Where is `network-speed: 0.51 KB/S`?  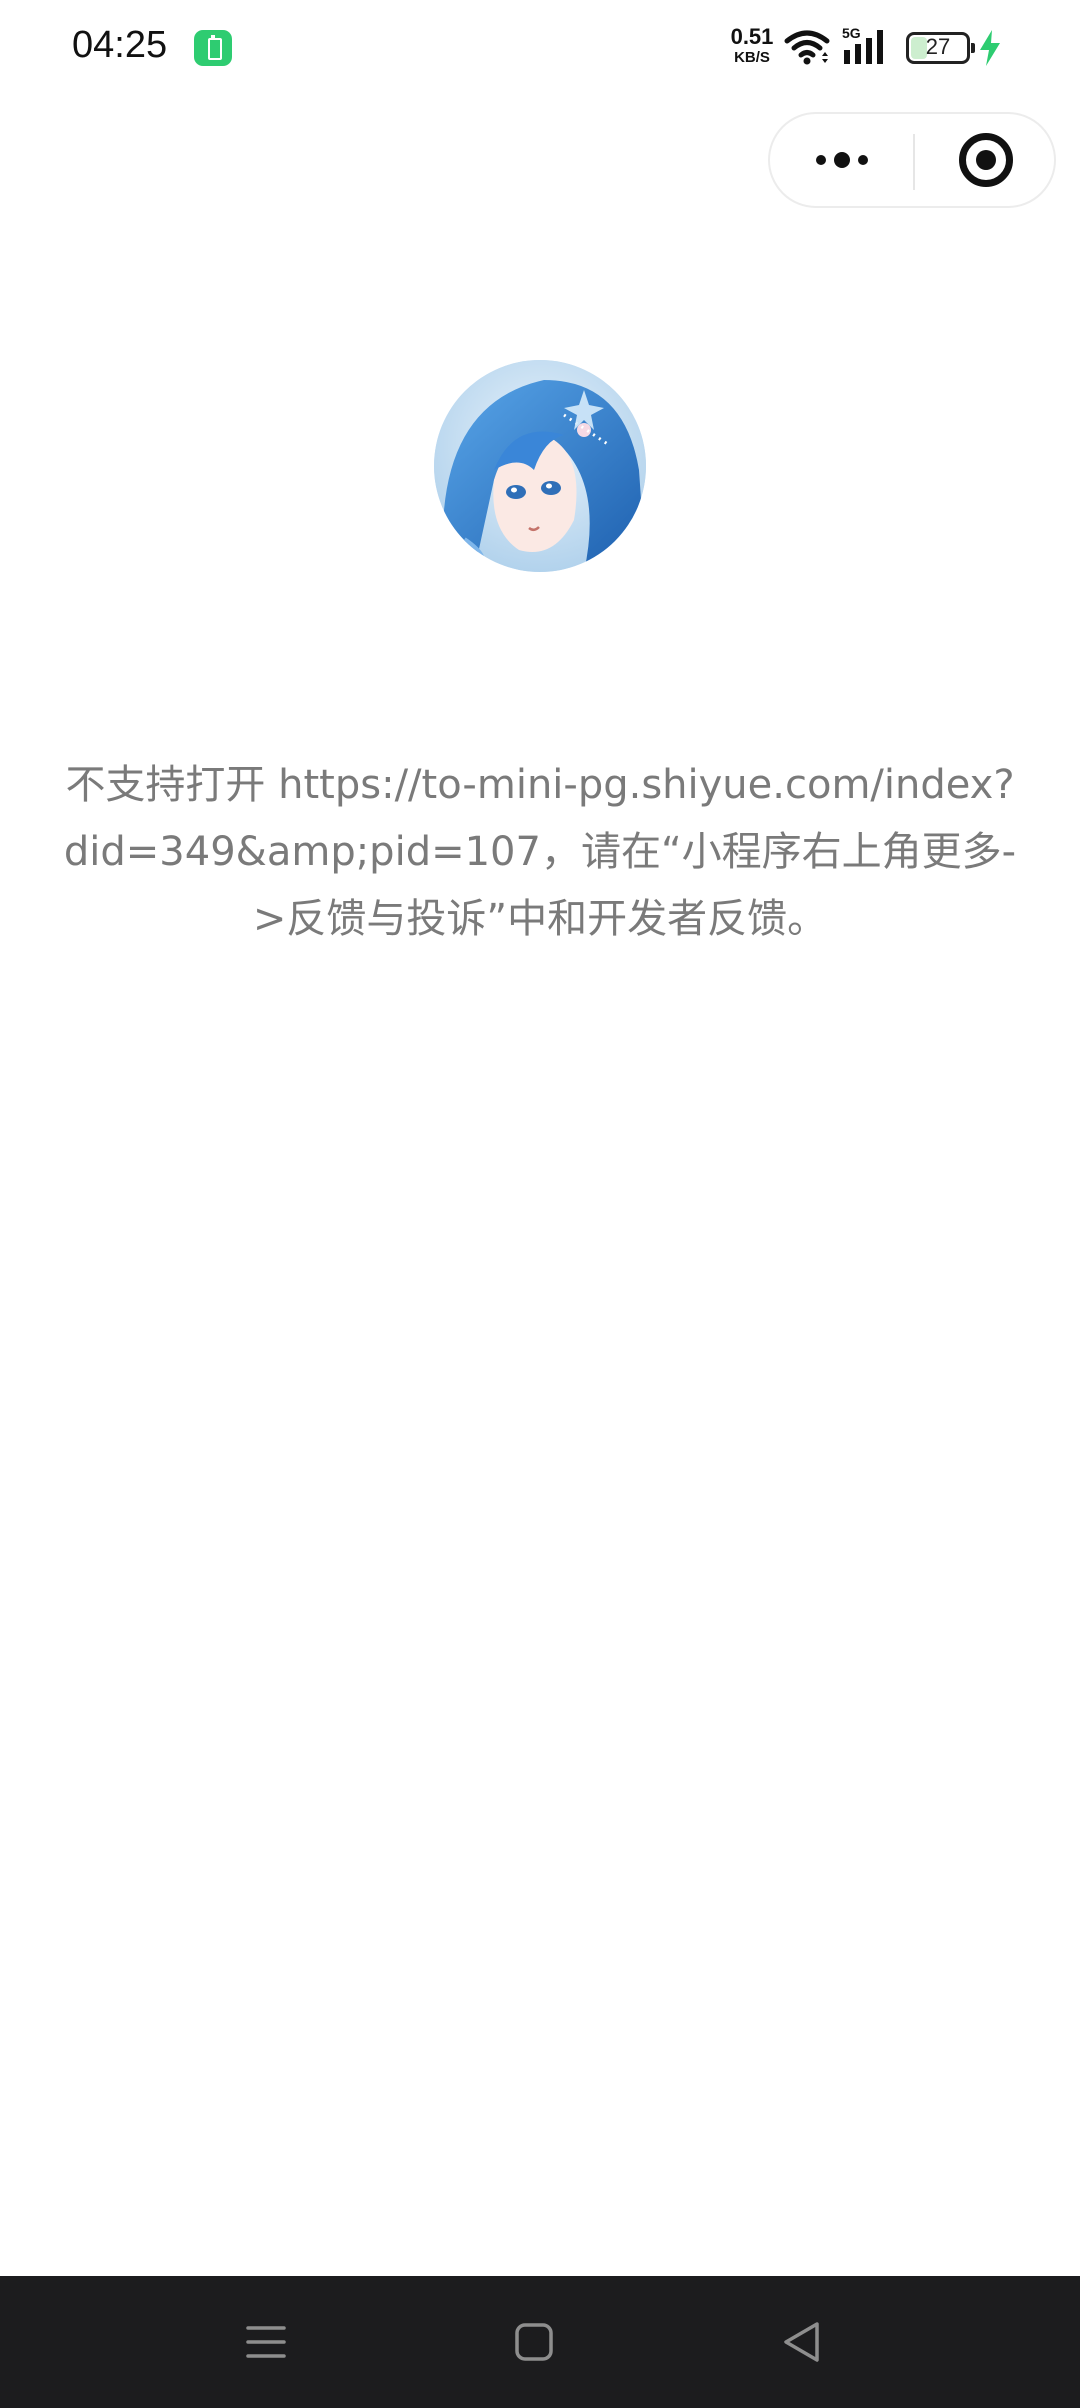 network-speed: 0.51 KB/S is located at coordinates (752, 45).